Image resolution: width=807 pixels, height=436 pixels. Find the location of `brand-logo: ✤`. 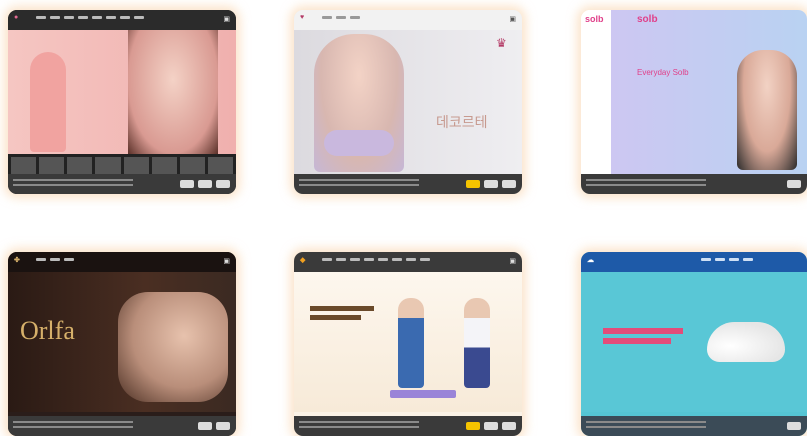

brand-logo: ✤ is located at coordinates (17, 260).